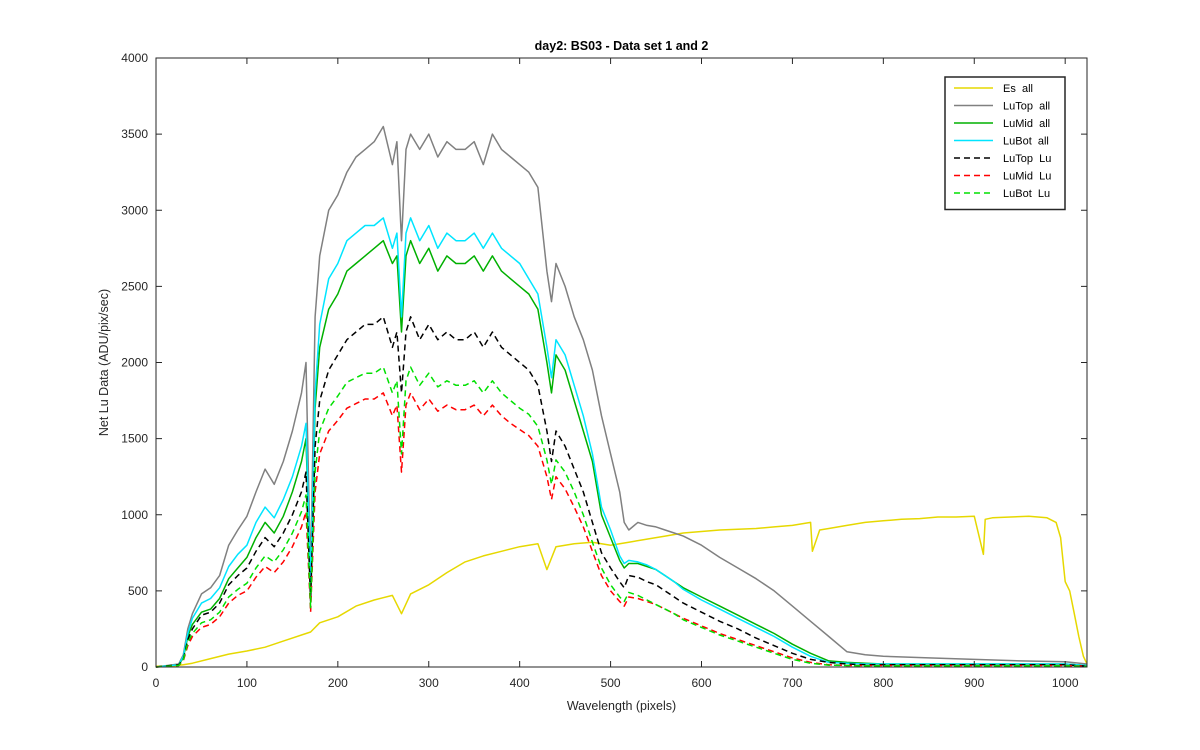  I want to click on x-tick-label: 900, so click(974, 683).